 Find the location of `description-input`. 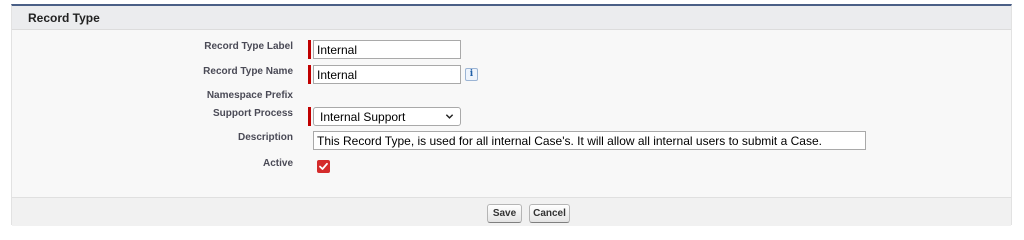

description-input is located at coordinates (589, 140).